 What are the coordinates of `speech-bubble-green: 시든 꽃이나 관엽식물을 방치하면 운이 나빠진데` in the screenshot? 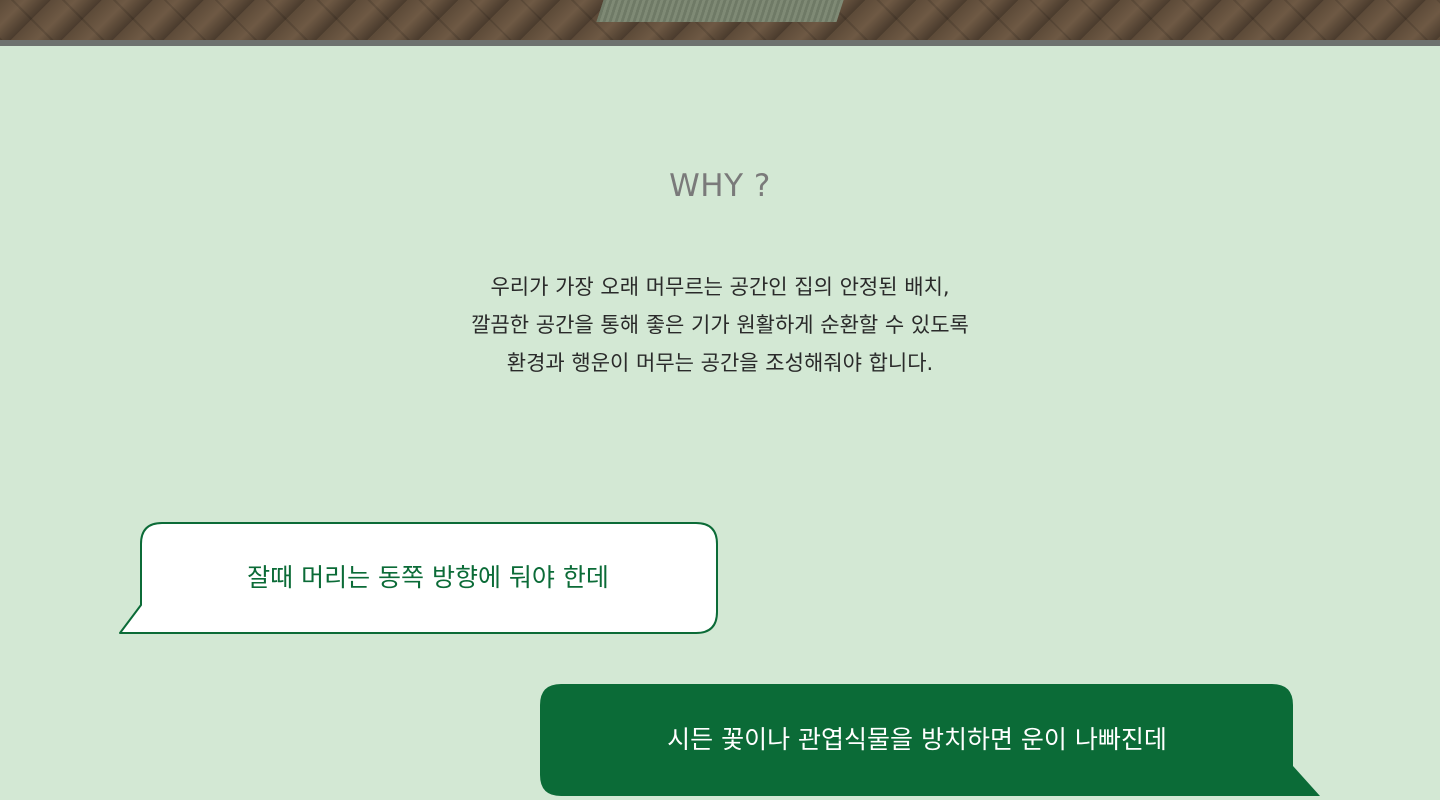 It's located at (931, 742).